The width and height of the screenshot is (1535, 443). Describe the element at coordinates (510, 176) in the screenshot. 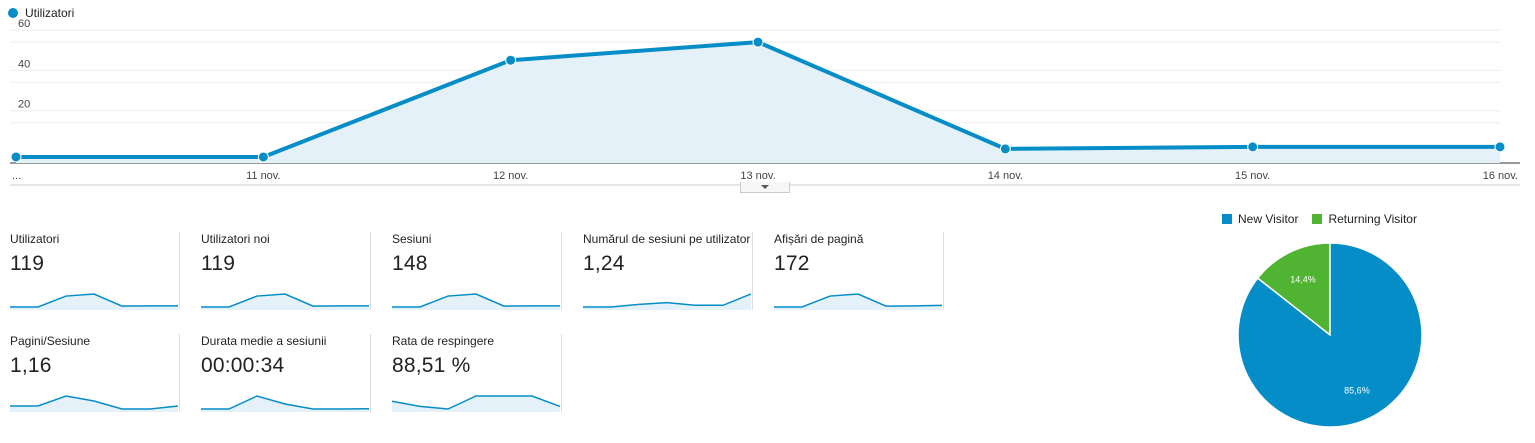

I see `x-tick-label: 12 nov.` at that location.